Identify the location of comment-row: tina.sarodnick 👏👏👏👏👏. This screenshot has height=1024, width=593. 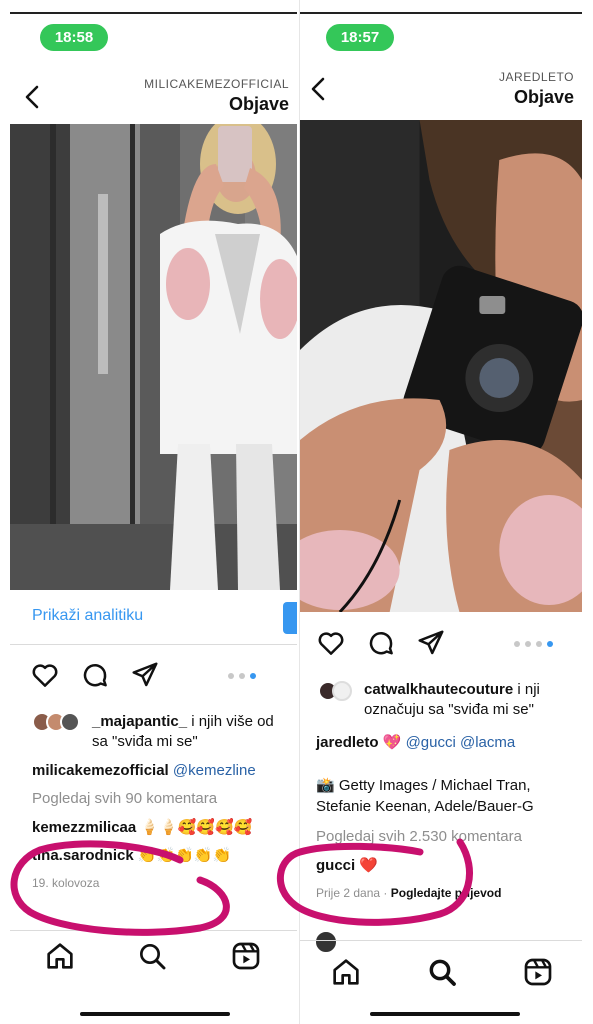
(131, 855).